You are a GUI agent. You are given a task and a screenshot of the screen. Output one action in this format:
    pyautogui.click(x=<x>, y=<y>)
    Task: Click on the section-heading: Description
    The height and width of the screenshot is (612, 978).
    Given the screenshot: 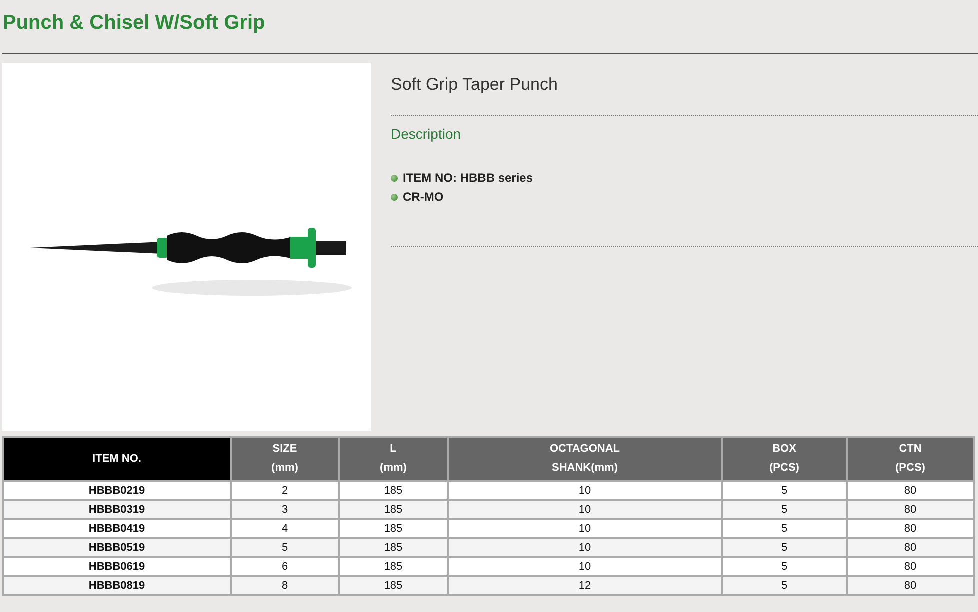 What is the action you would take?
    pyautogui.click(x=426, y=134)
    